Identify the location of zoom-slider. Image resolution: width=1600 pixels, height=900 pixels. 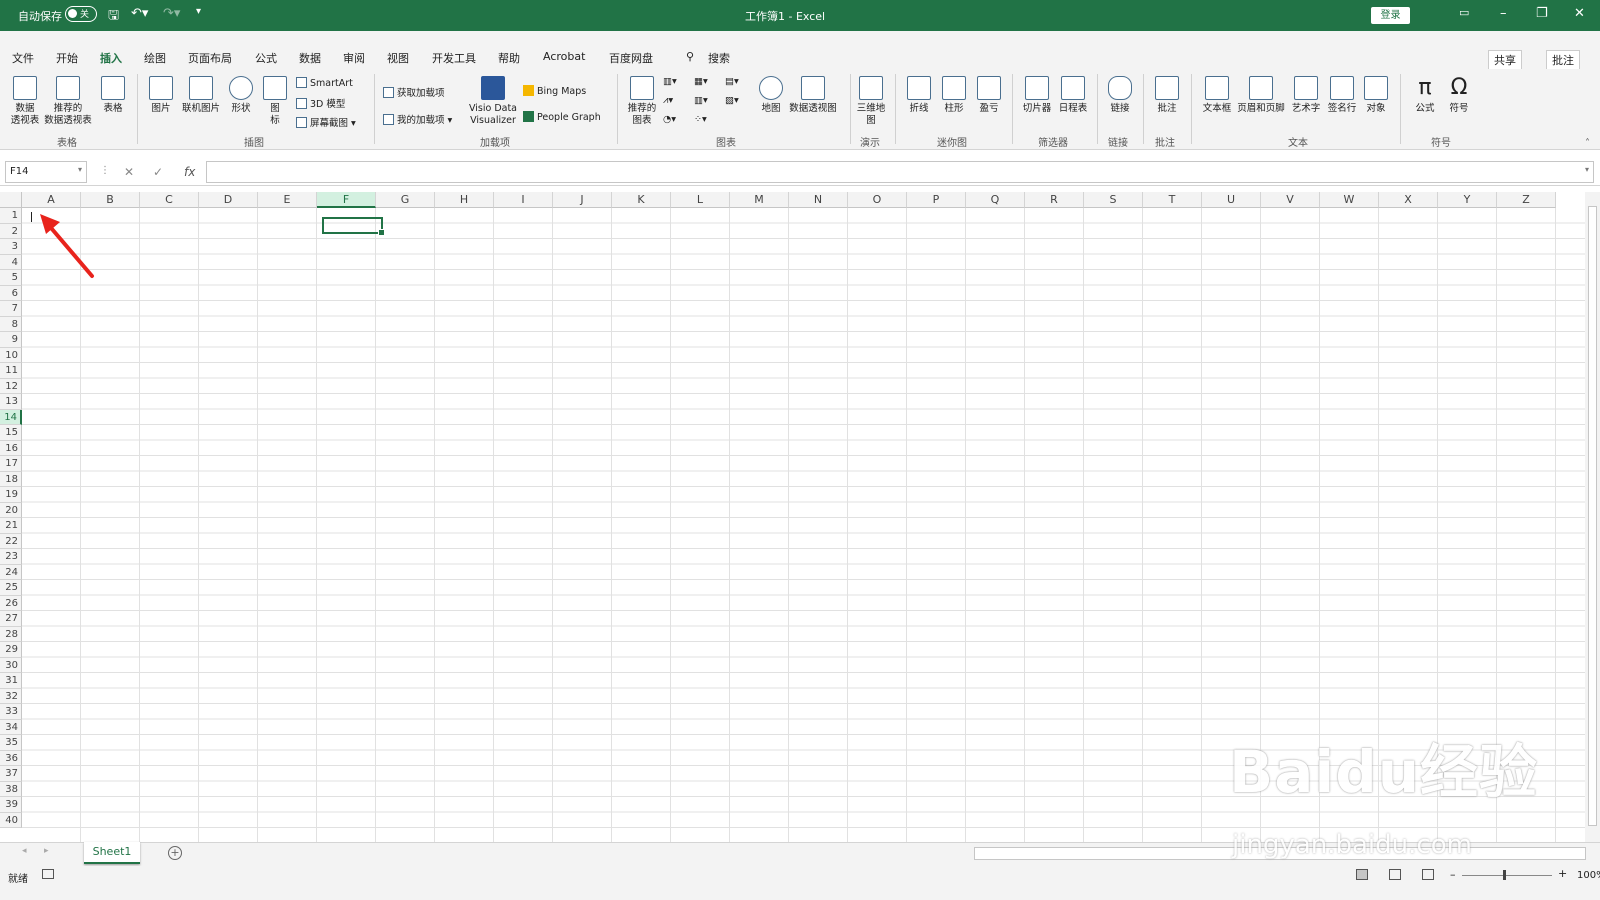
(1507, 875).